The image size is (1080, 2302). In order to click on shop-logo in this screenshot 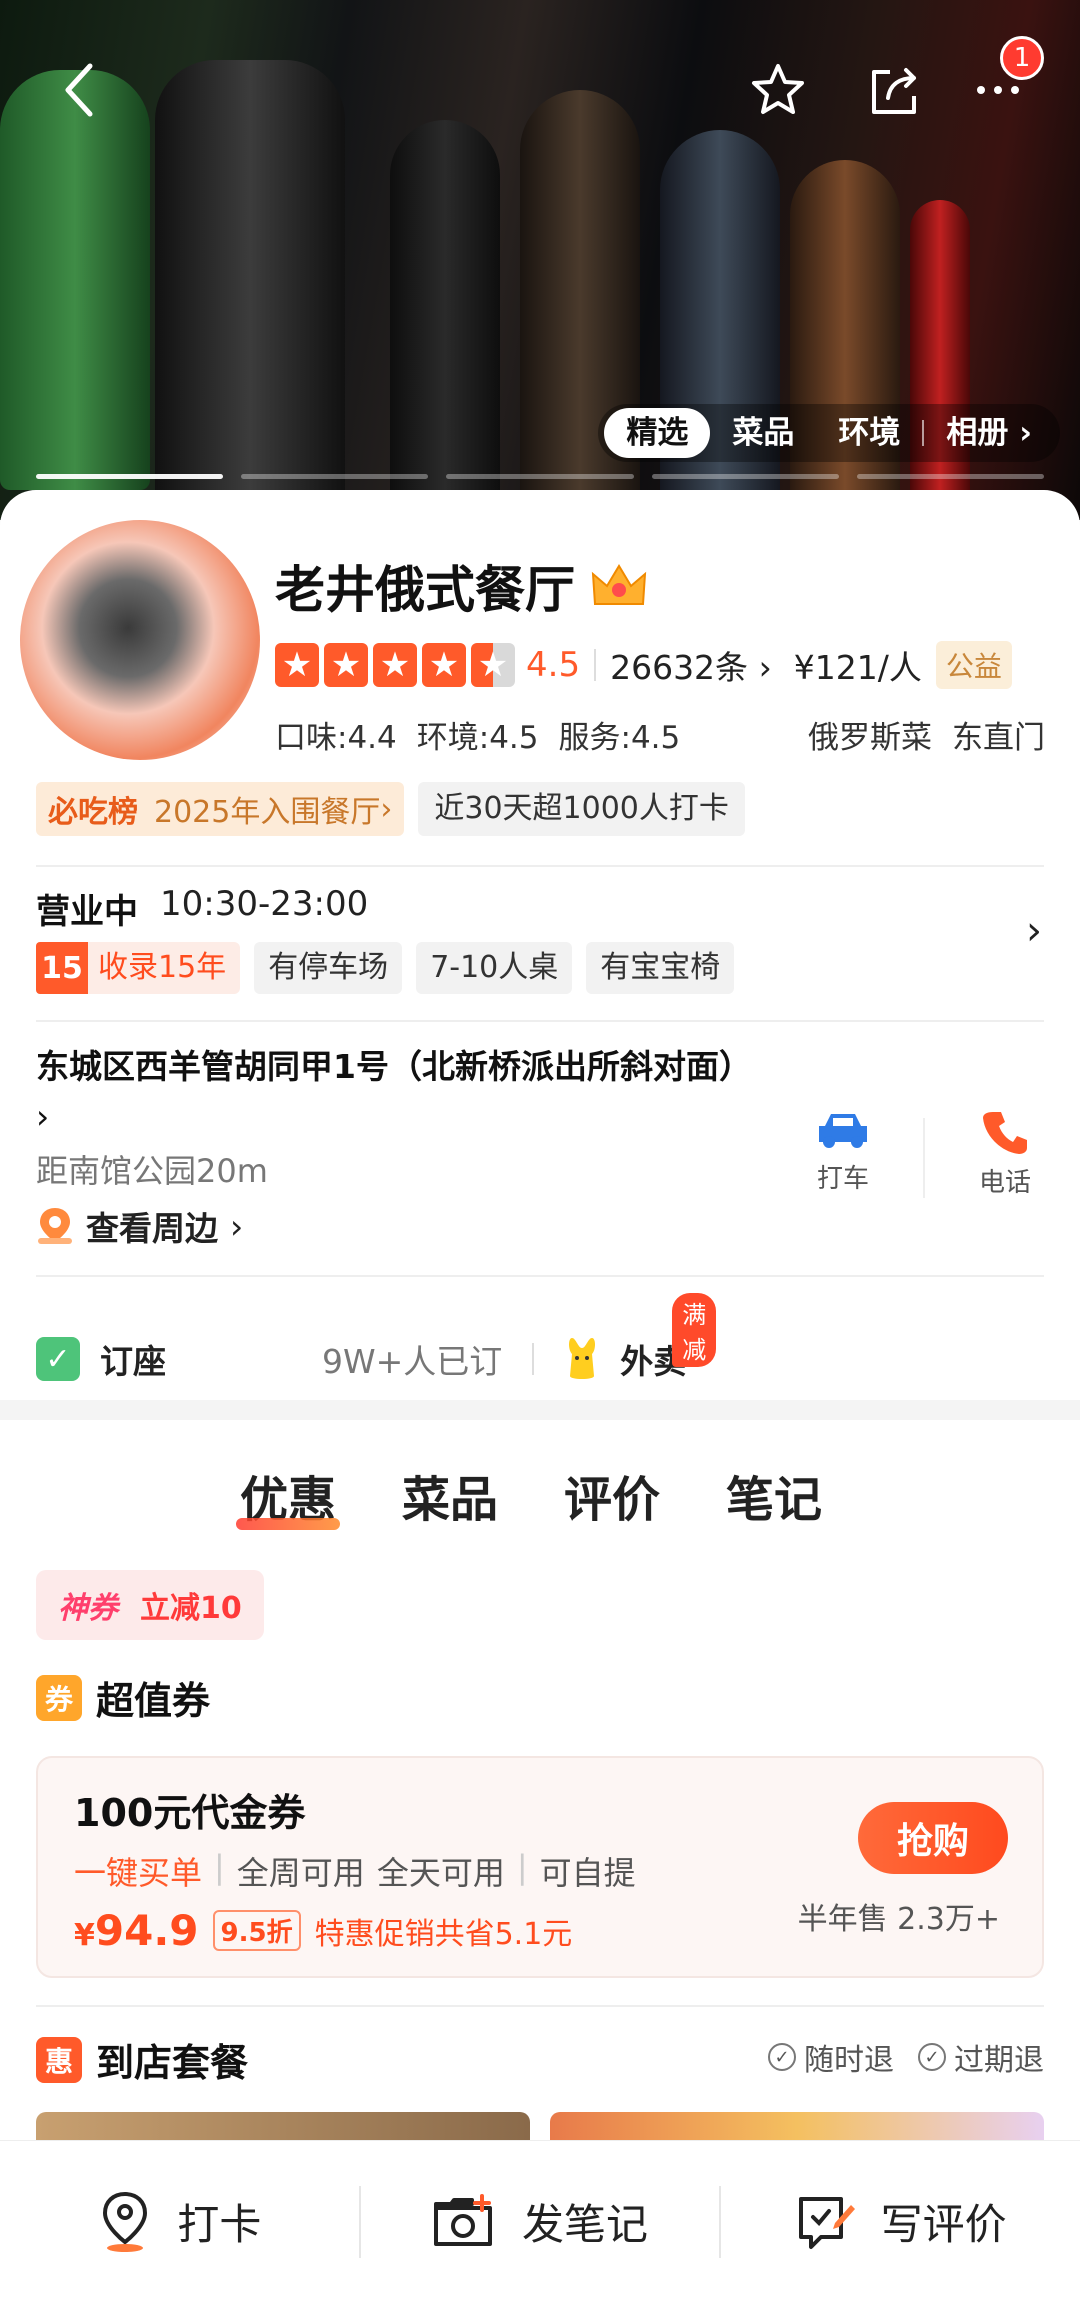, I will do `click(140, 640)`.